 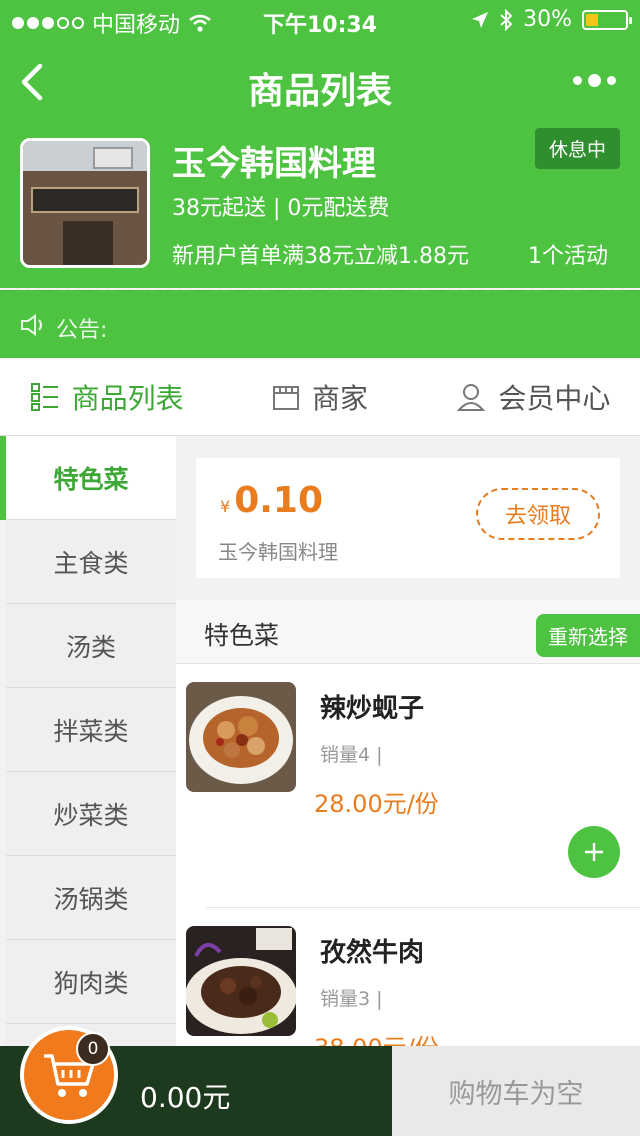 I want to click on tab-label: 商品列表, so click(x=127, y=398).